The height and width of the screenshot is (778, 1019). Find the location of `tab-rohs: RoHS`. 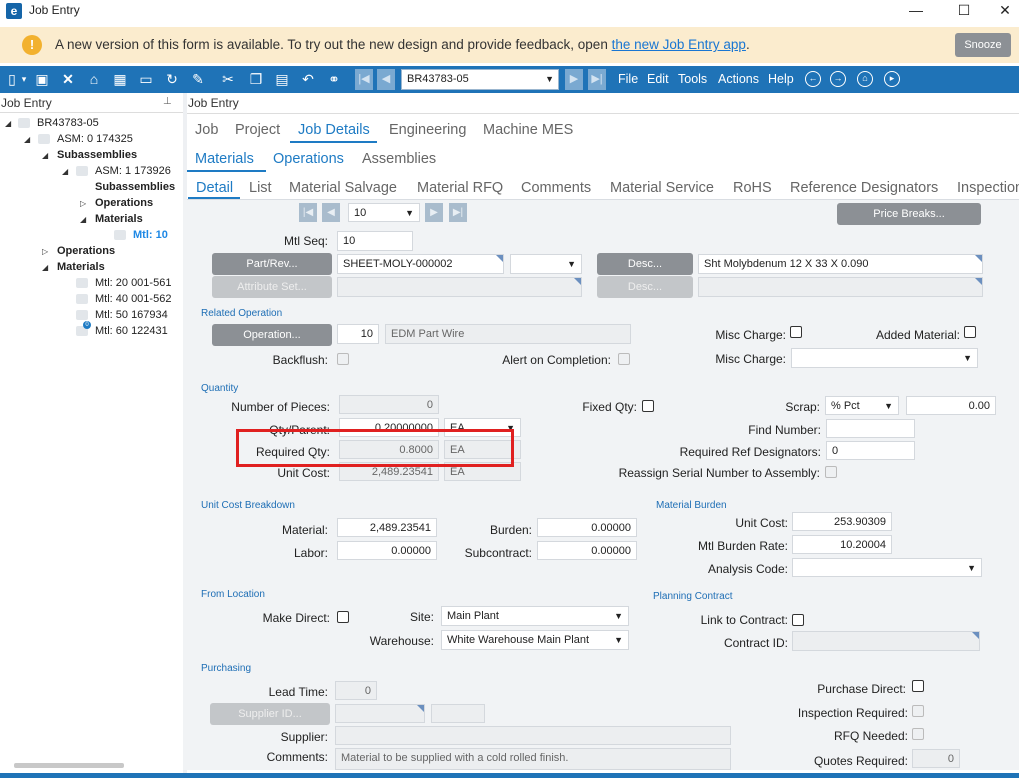

tab-rohs: RoHS is located at coordinates (752, 188).